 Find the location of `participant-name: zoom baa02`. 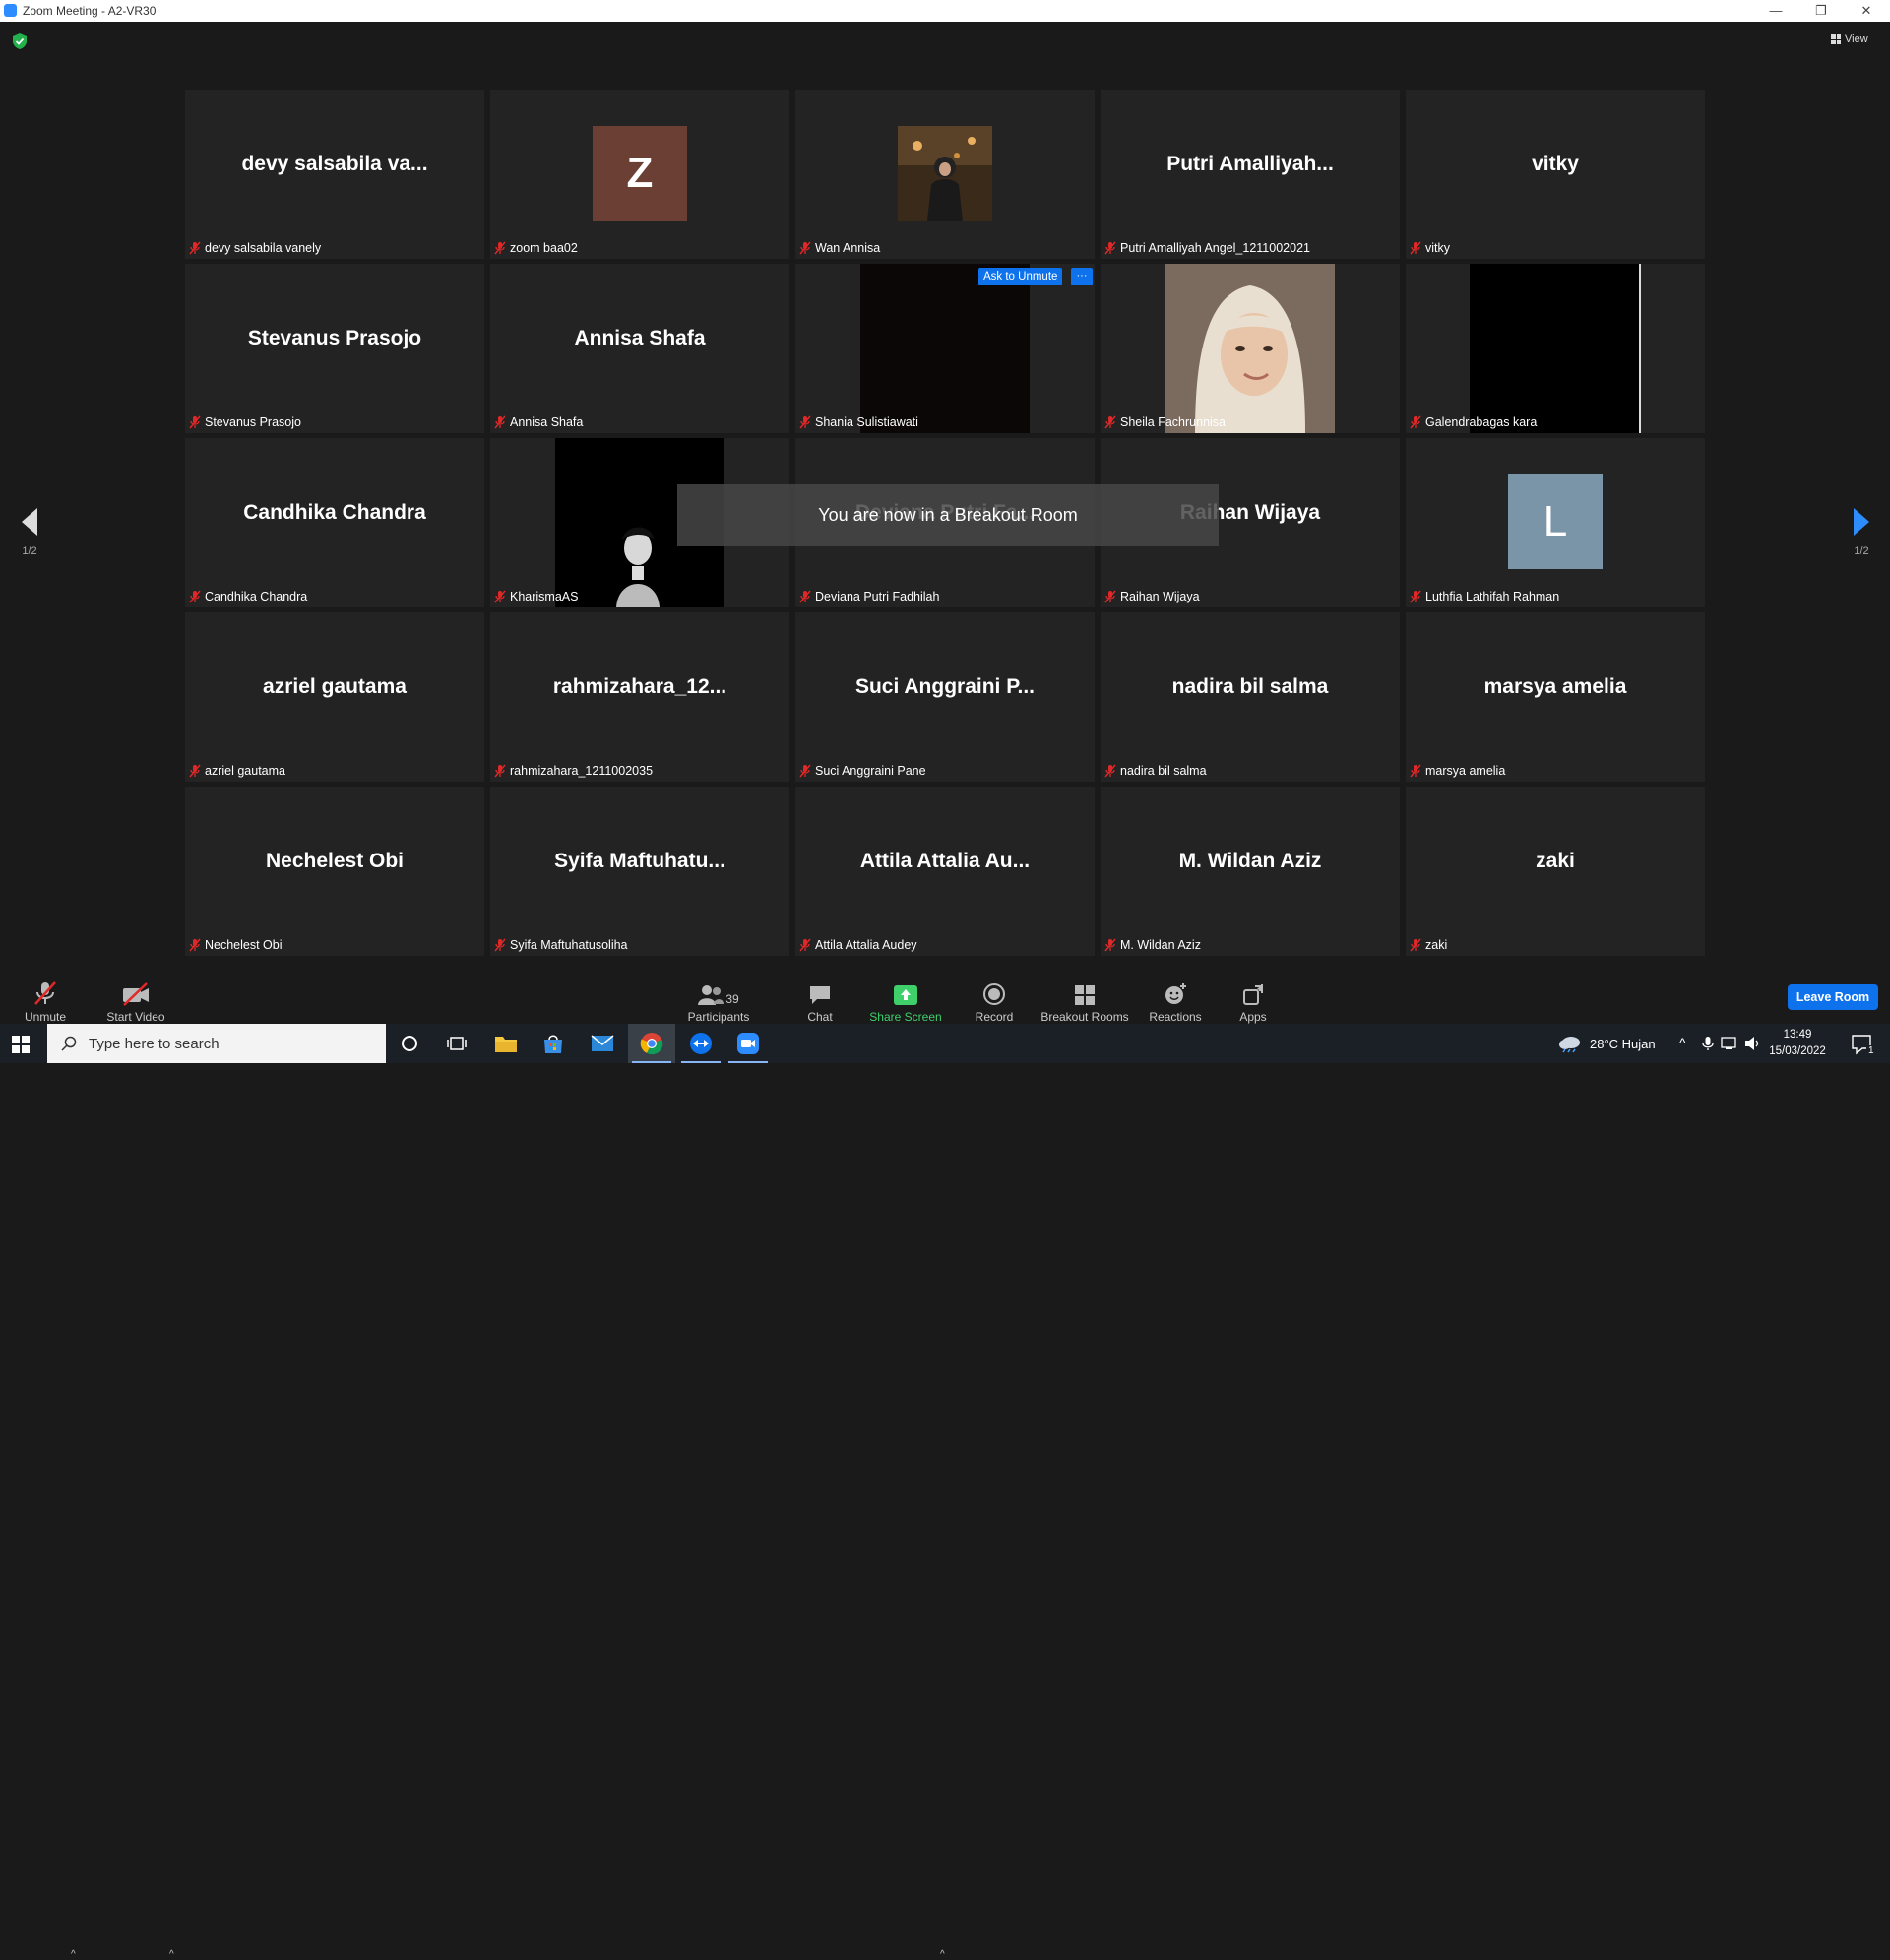

participant-name: zoom baa02 is located at coordinates (544, 247).